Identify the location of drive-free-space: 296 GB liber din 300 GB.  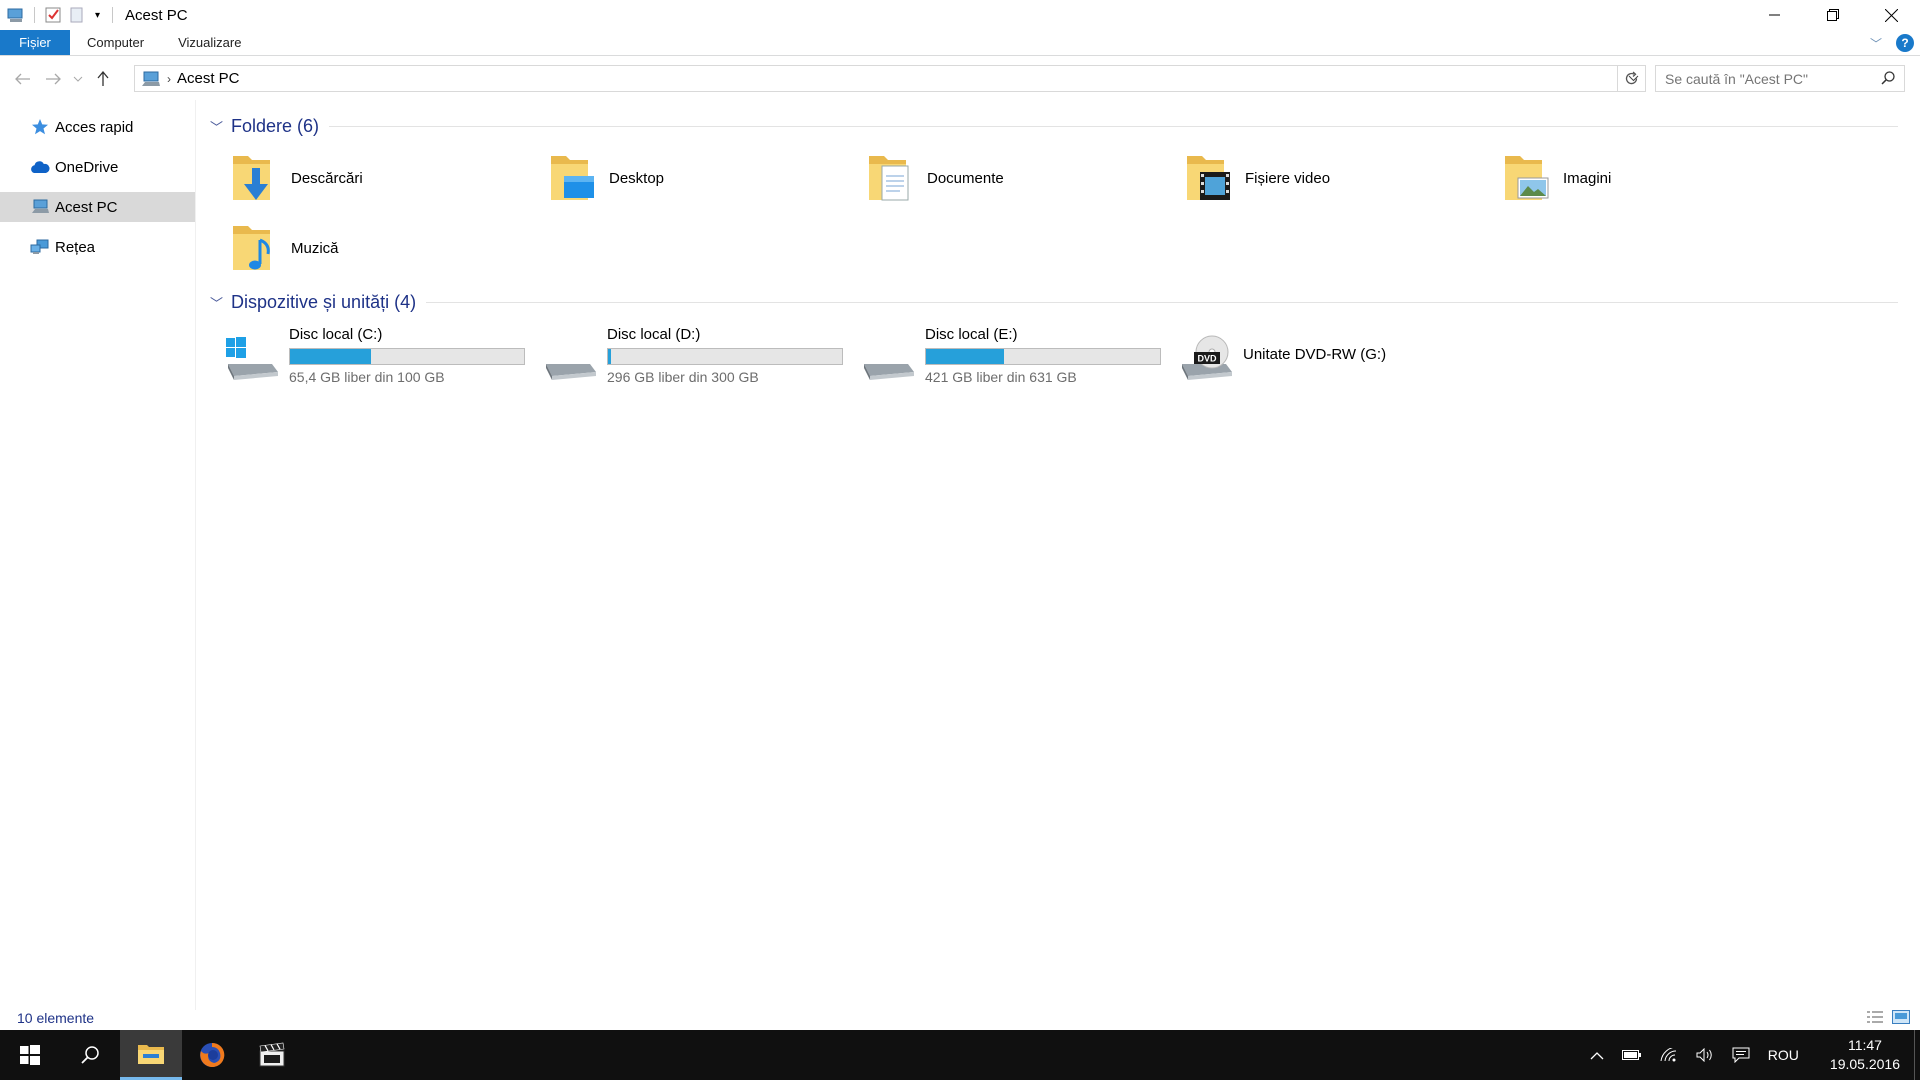
(683, 377).